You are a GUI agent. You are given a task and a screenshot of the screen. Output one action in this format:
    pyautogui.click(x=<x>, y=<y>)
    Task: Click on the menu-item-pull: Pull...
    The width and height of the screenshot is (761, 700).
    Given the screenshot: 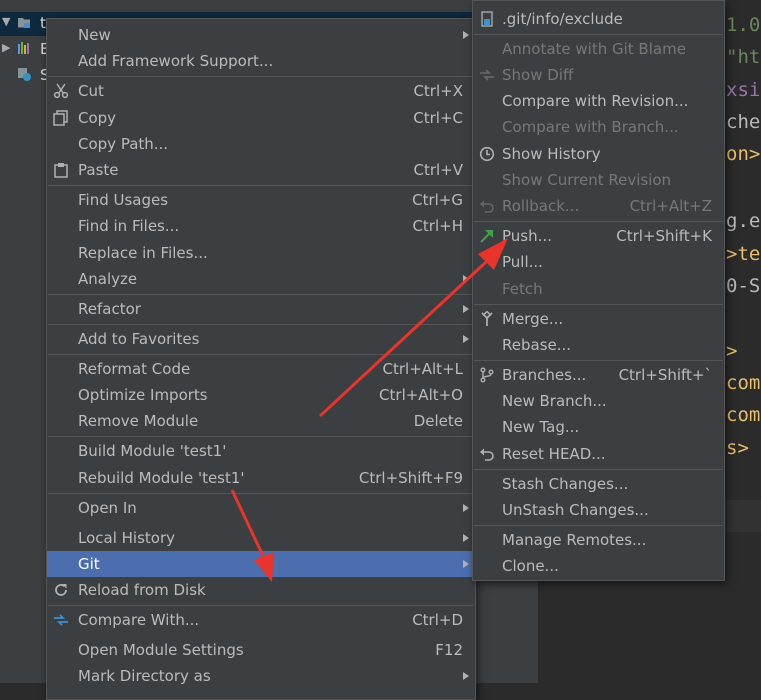 What is the action you would take?
    pyautogui.click(x=598, y=262)
    